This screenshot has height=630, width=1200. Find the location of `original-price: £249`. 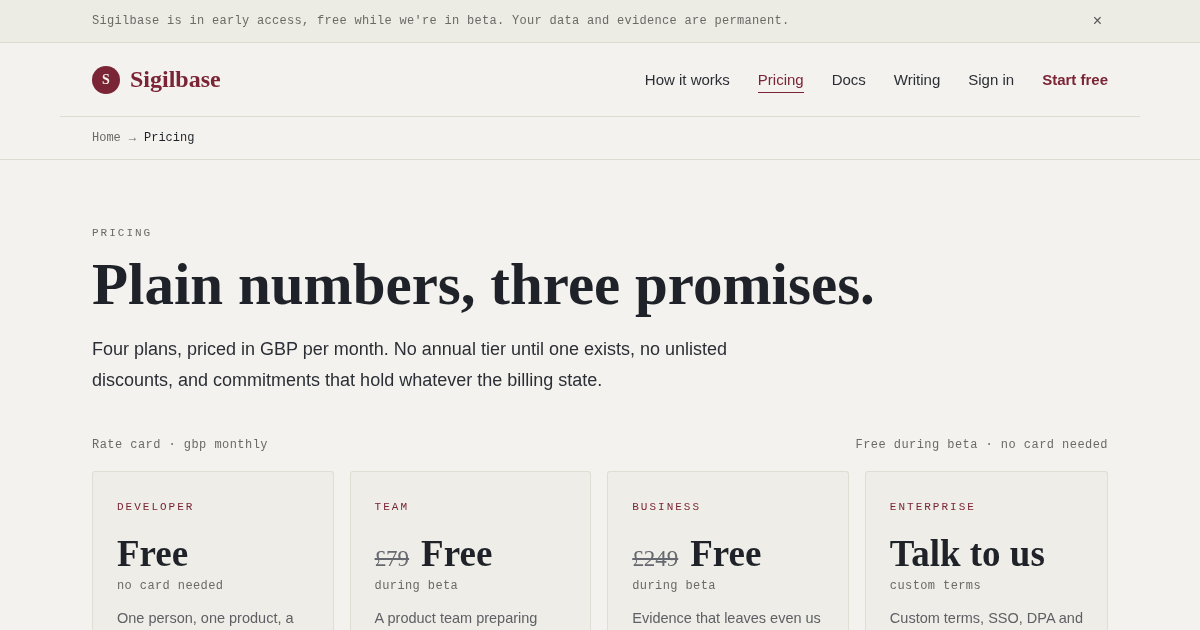

original-price: £249 is located at coordinates (655, 559).